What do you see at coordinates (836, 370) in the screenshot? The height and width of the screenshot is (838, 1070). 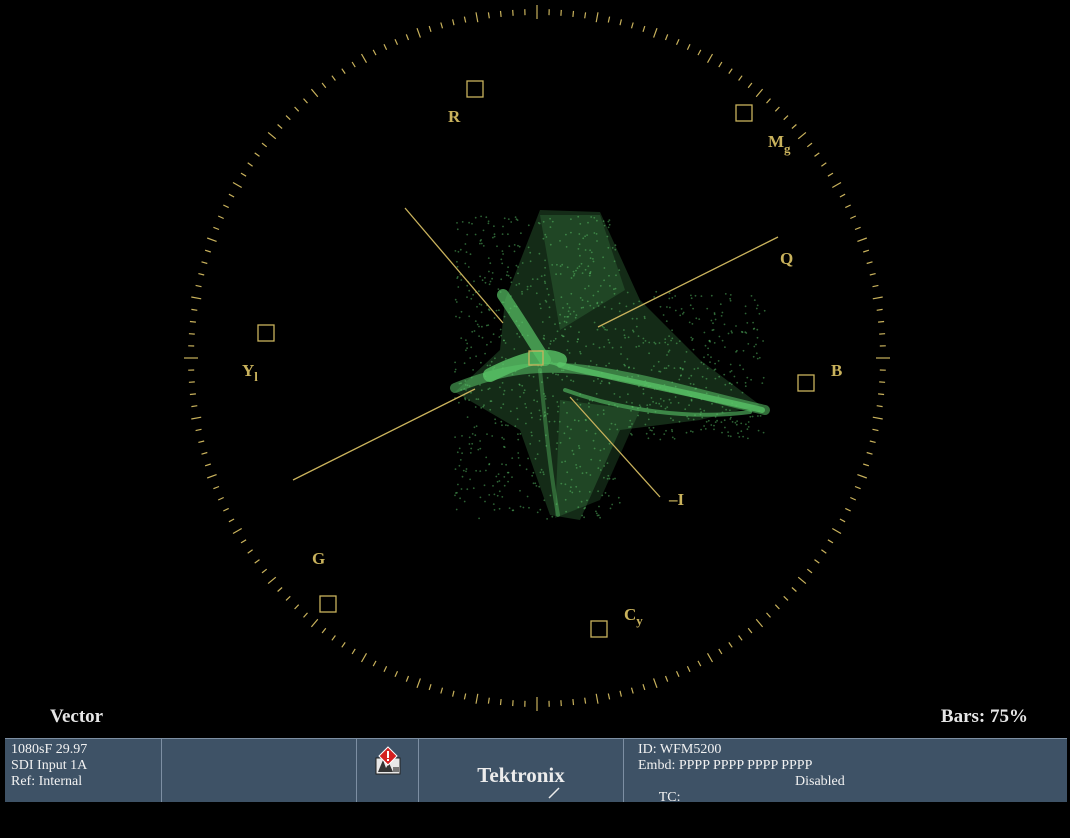 I see `label-b: B` at bounding box center [836, 370].